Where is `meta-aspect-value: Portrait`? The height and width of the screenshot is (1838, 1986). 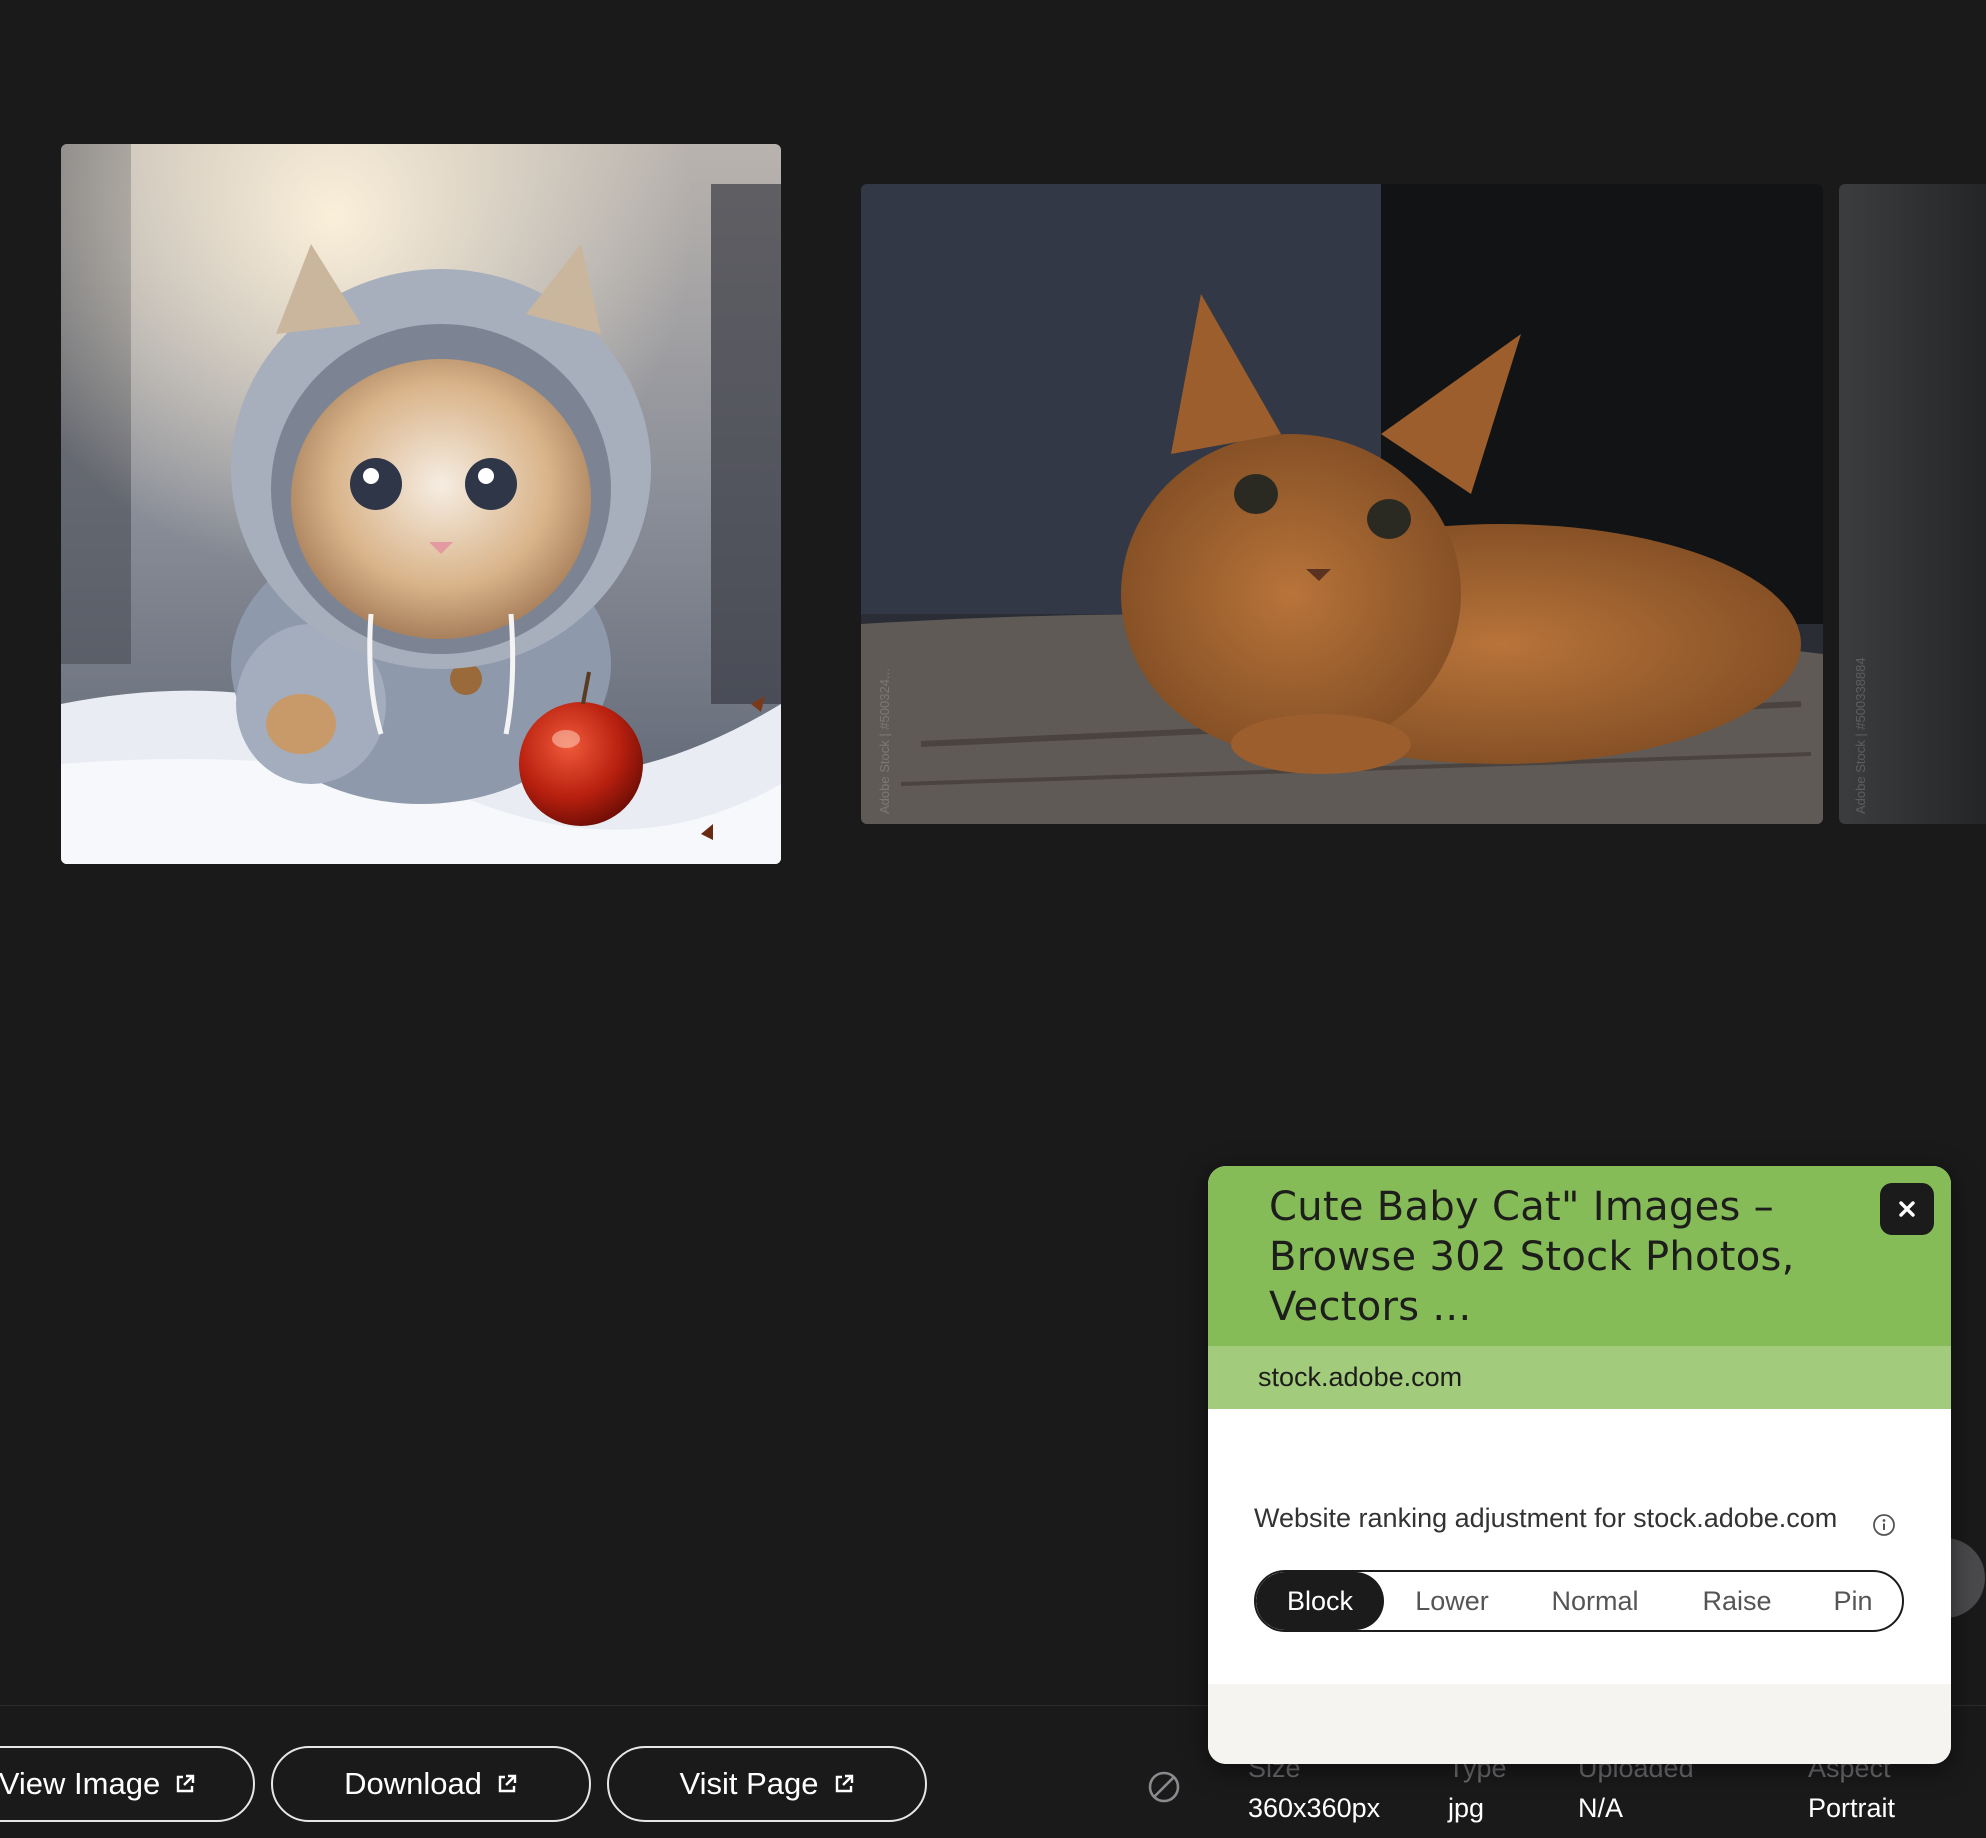
meta-aspect-value: Portrait is located at coordinates (1852, 1808).